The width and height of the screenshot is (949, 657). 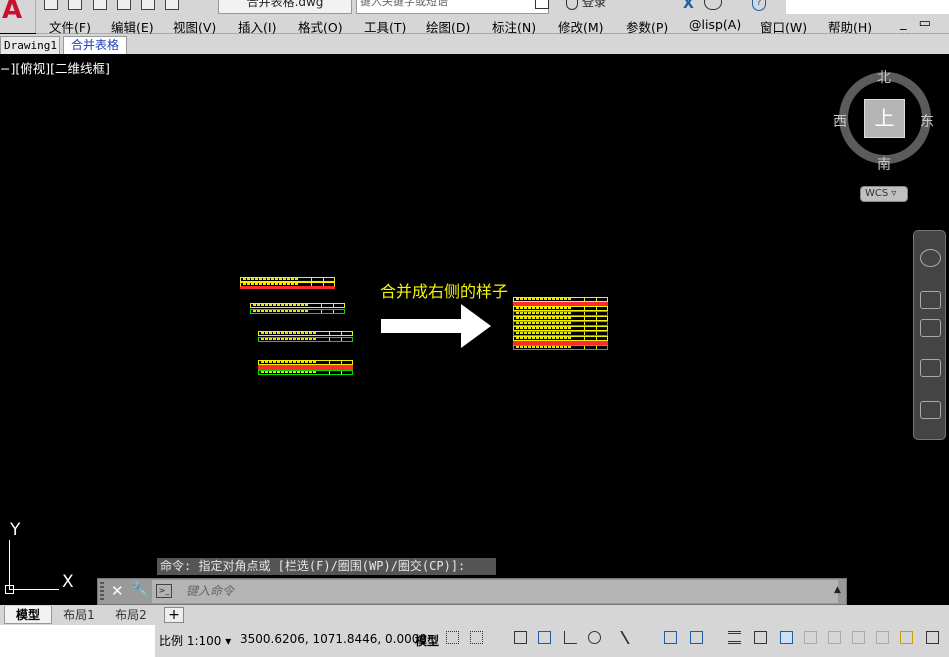 What do you see at coordinates (437, 326) in the screenshot?
I see `right-arrow-shape` at bounding box center [437, 326].